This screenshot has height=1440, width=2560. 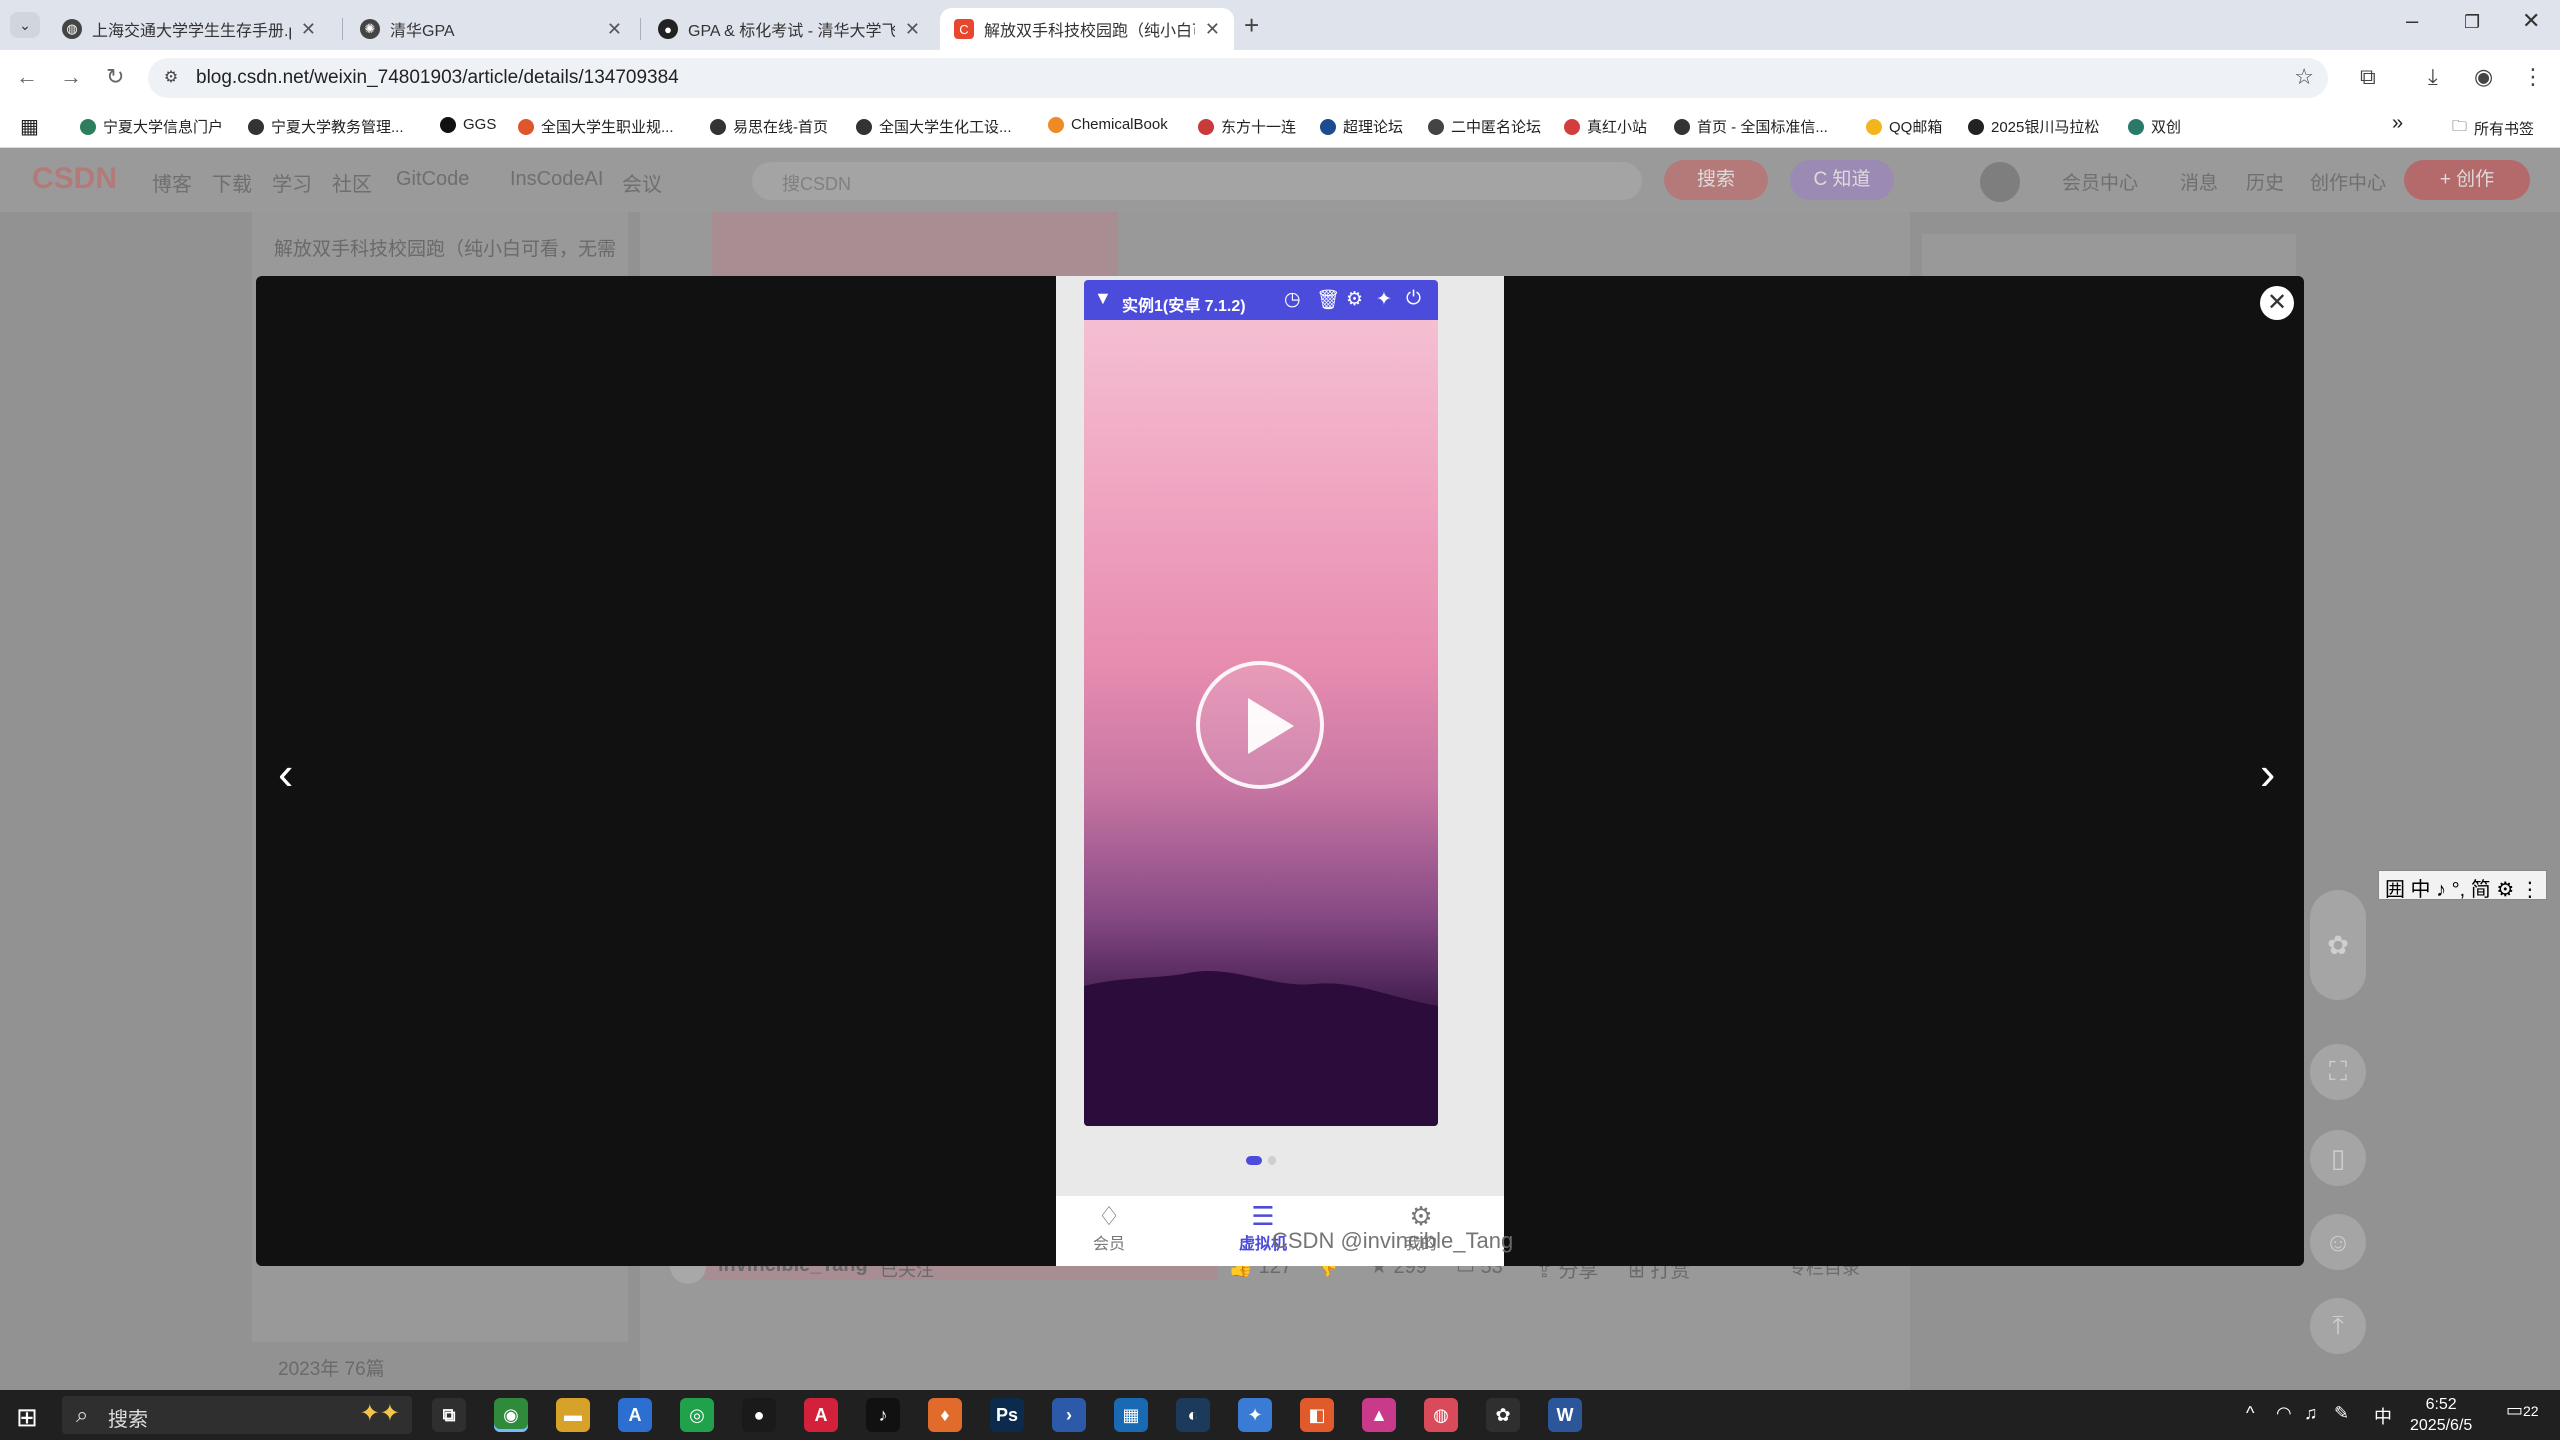 What do you see at coordinates (883, 1415) in the screenshot?
I see `tiktok-icon: ♪` at bounding box center [883, 1415].